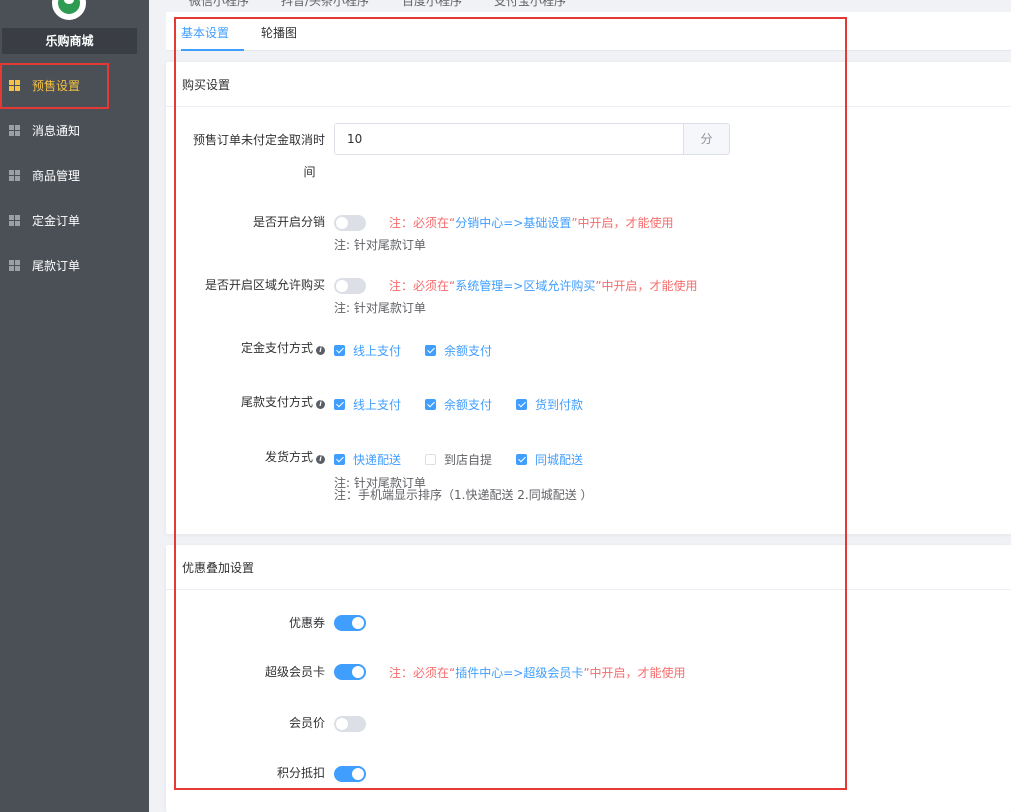 The image size is (1011, 812). What do you see at coordinates (530, 4) in the screenshot?
I see `tab-alipay: 支付宝小程序` at bounding box center [530, 4].